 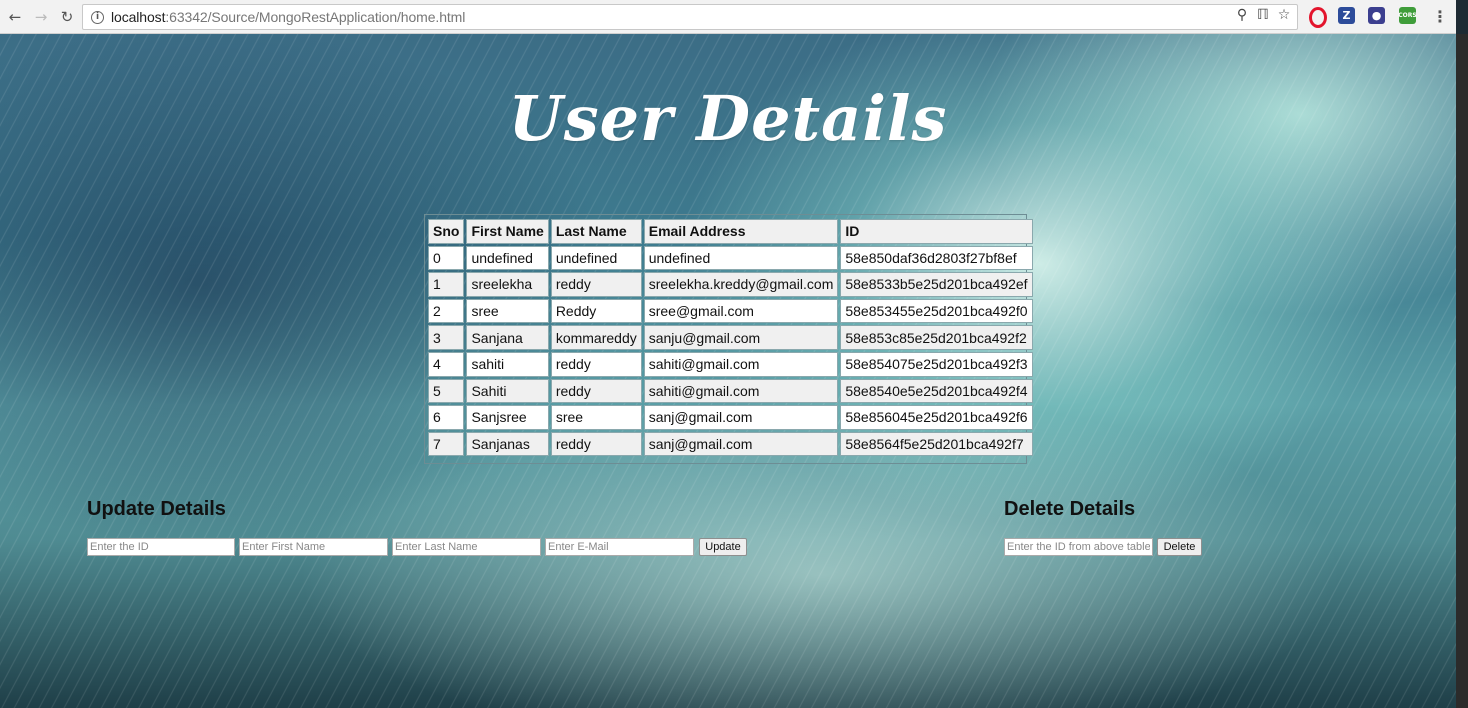 I want to click on cell-first-name: sahiti, so click(x=507, y=364).